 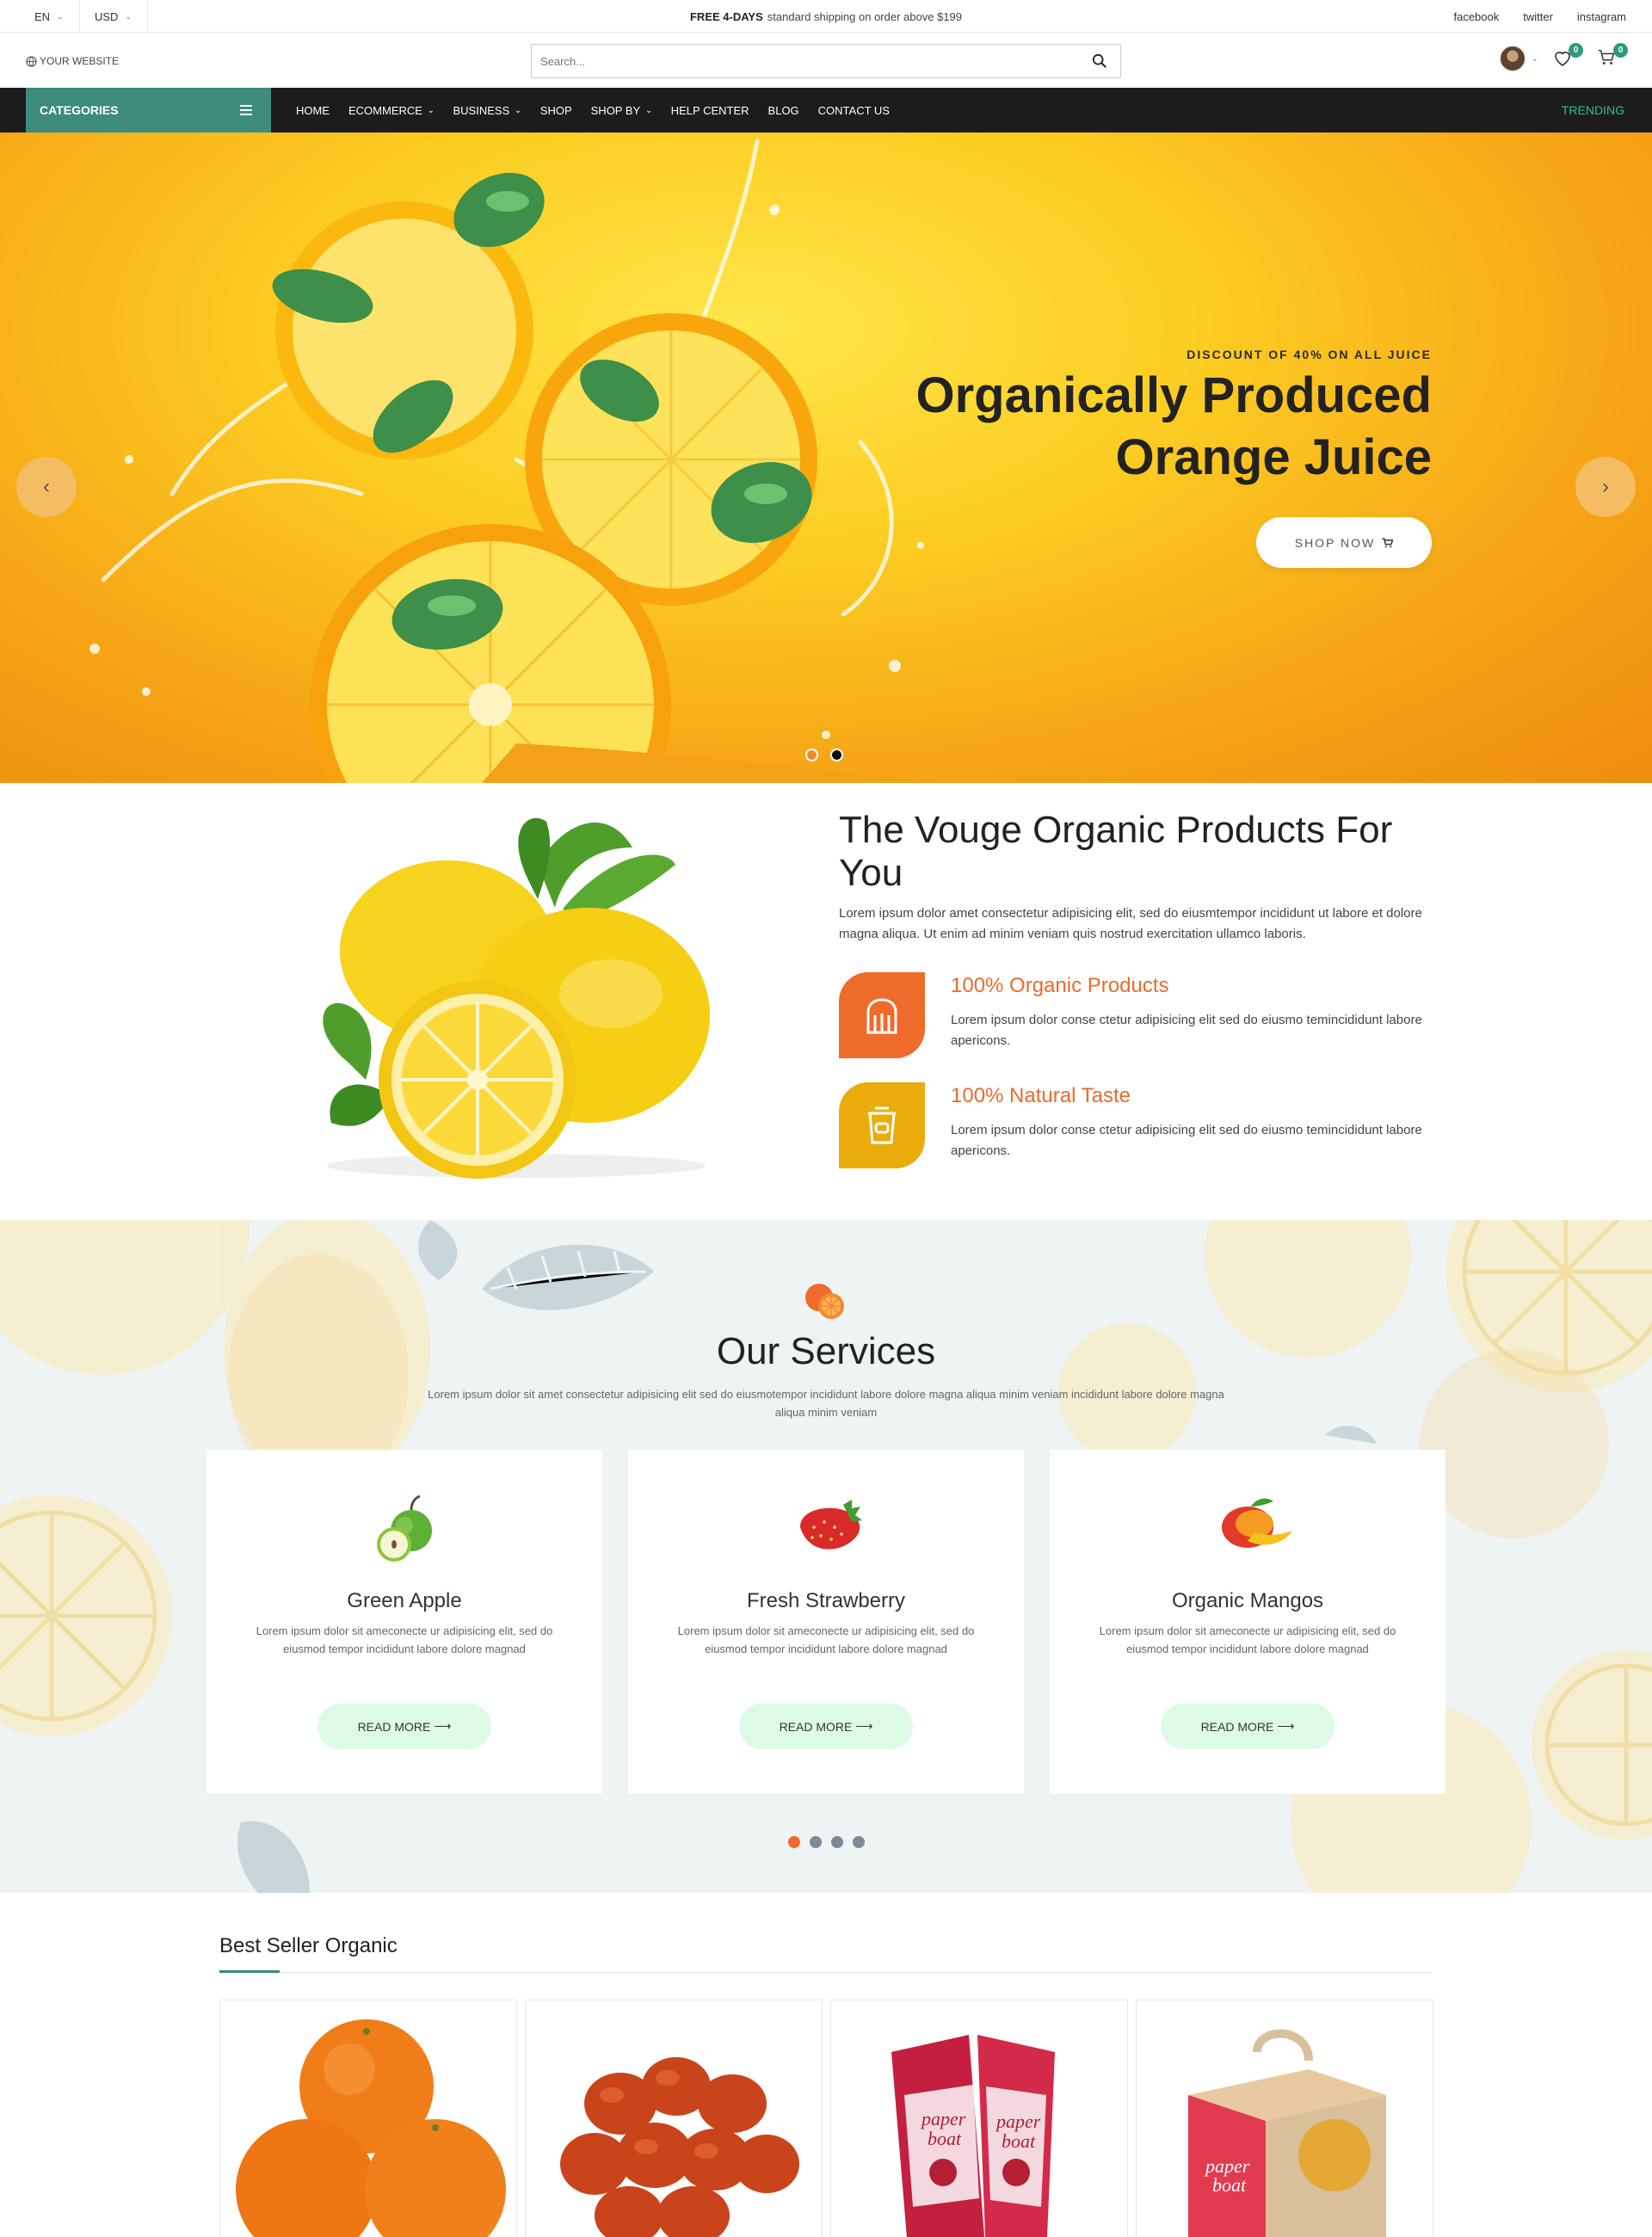 I want to click on product-card: paper boat paper boat, so click(x=979, y=2118).